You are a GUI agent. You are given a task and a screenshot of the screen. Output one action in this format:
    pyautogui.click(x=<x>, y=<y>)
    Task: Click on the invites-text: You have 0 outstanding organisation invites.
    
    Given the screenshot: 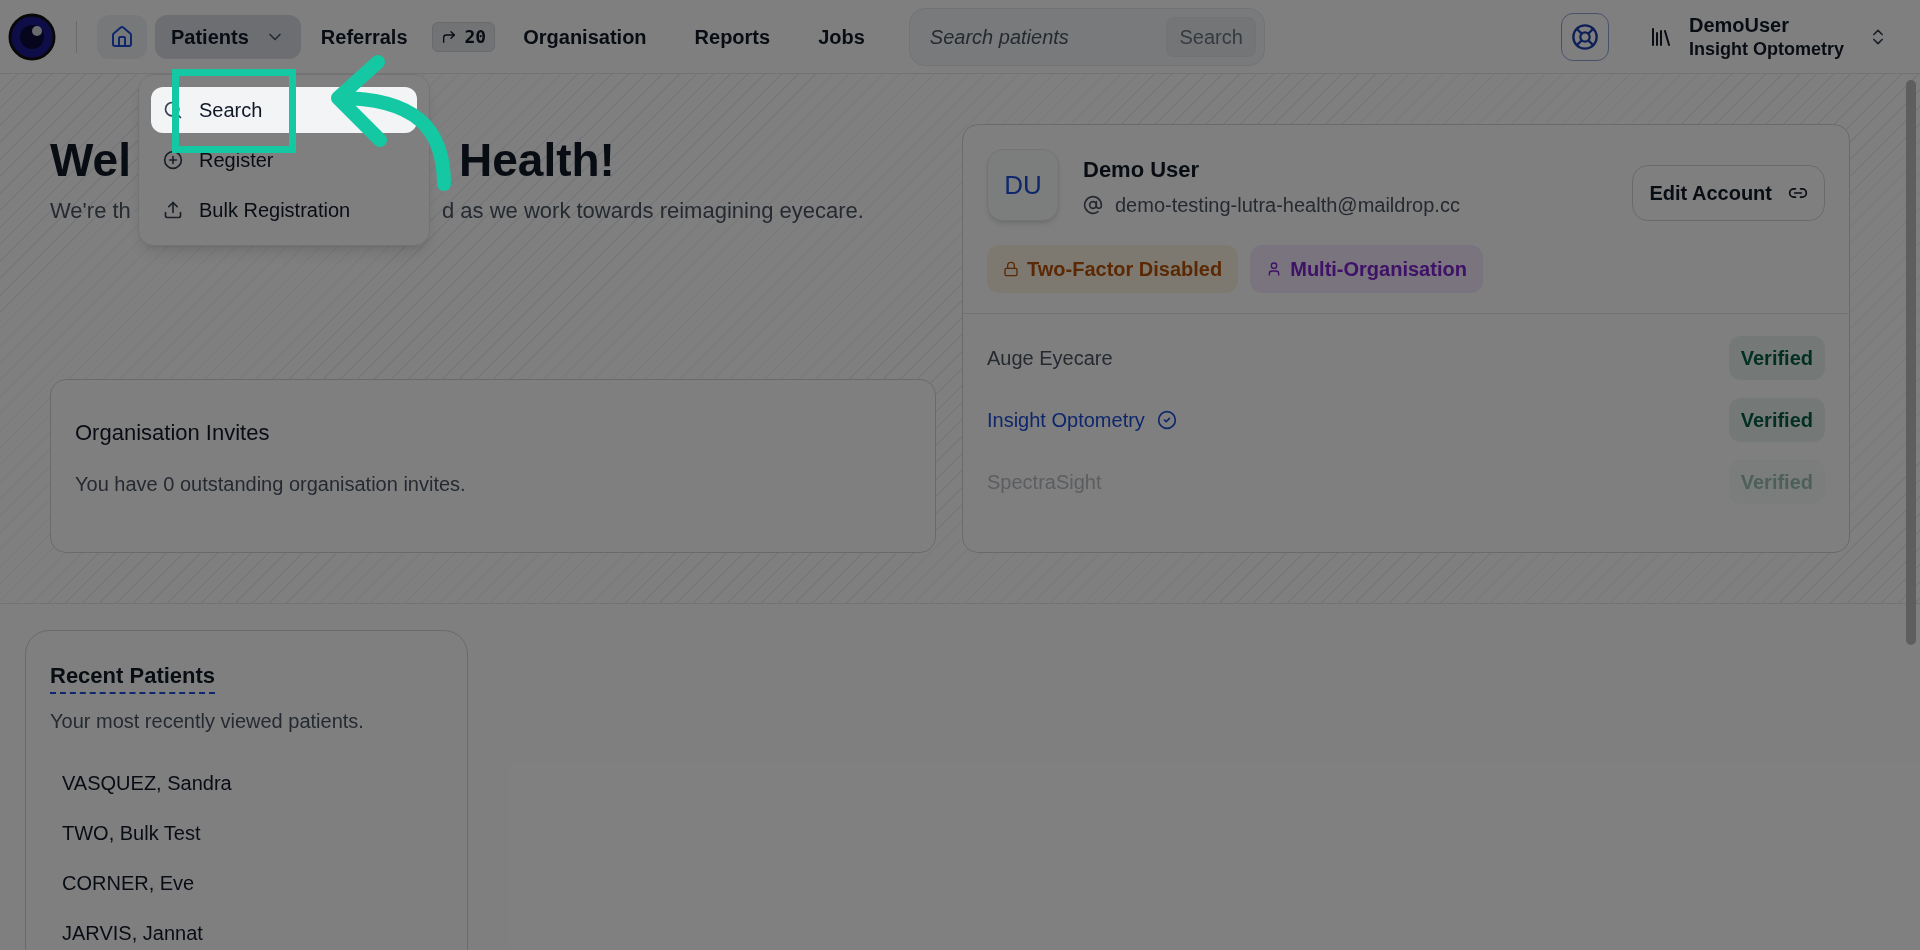 What is the action you would take?
    pyautogui.click(x=271, y=484)
    